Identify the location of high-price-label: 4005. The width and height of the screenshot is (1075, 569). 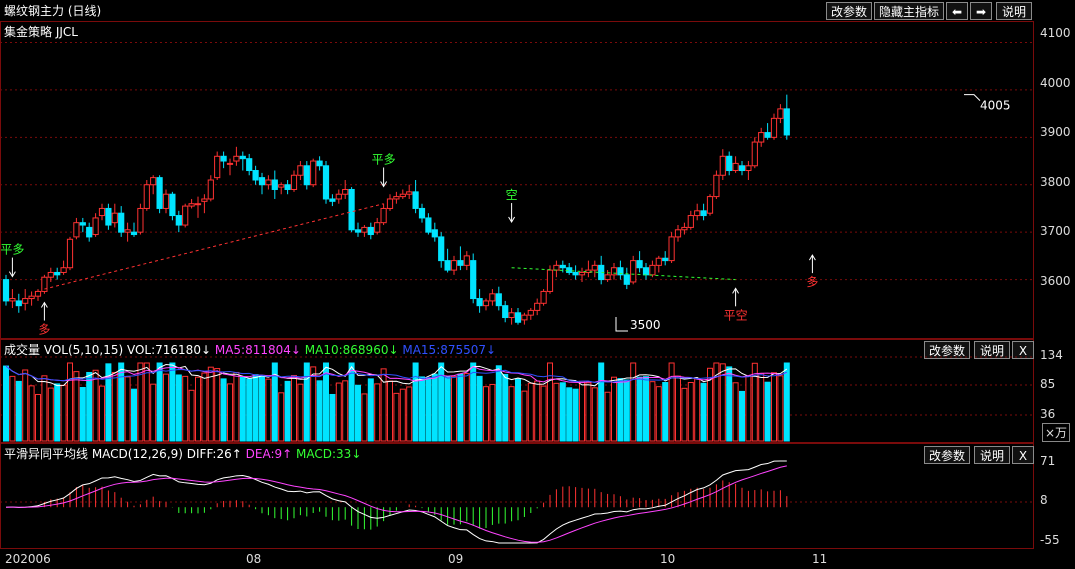
(995, 106).